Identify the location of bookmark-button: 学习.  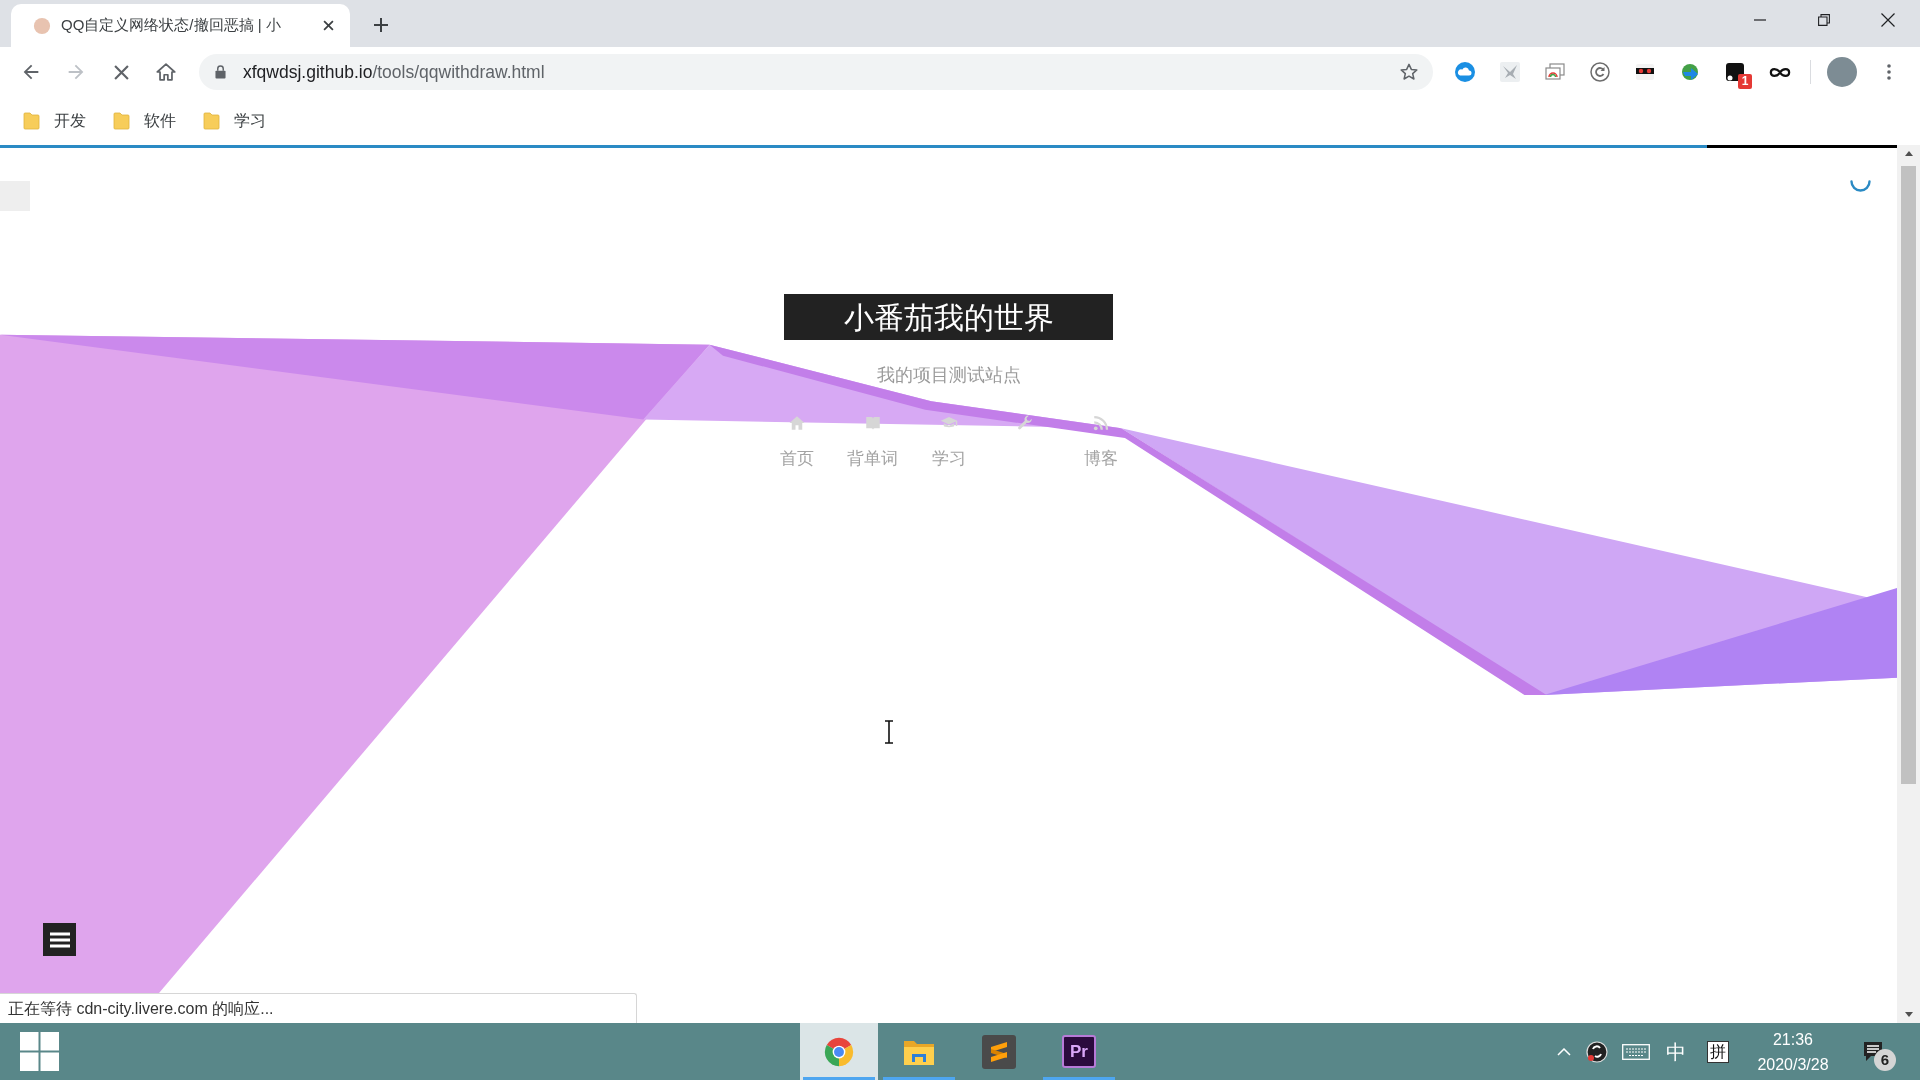
(234, 121).